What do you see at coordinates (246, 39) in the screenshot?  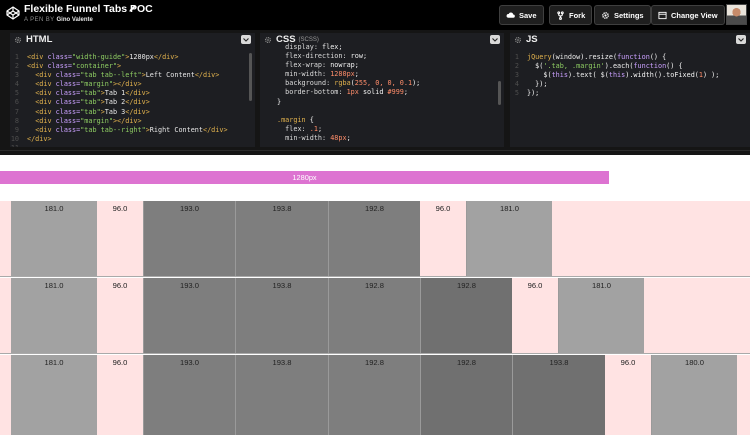 I see `html-pane-menu-button` at bounding box center [246, 39].